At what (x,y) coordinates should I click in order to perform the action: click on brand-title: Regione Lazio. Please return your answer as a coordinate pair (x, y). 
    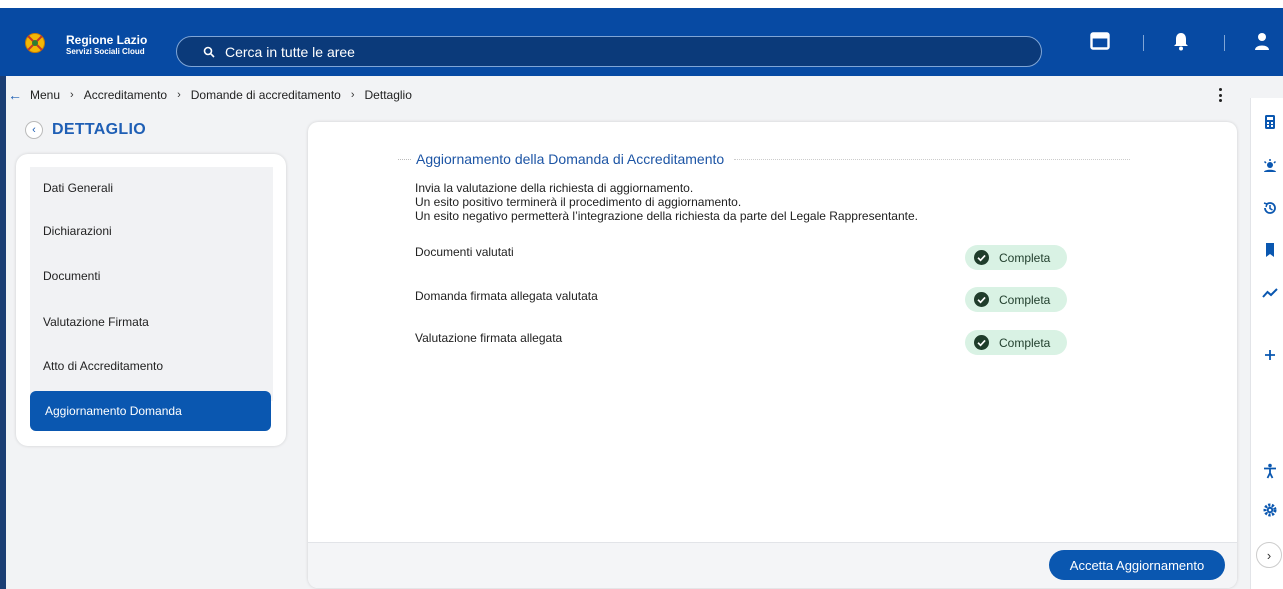
    Looking at the image, I should click on (107, 40).